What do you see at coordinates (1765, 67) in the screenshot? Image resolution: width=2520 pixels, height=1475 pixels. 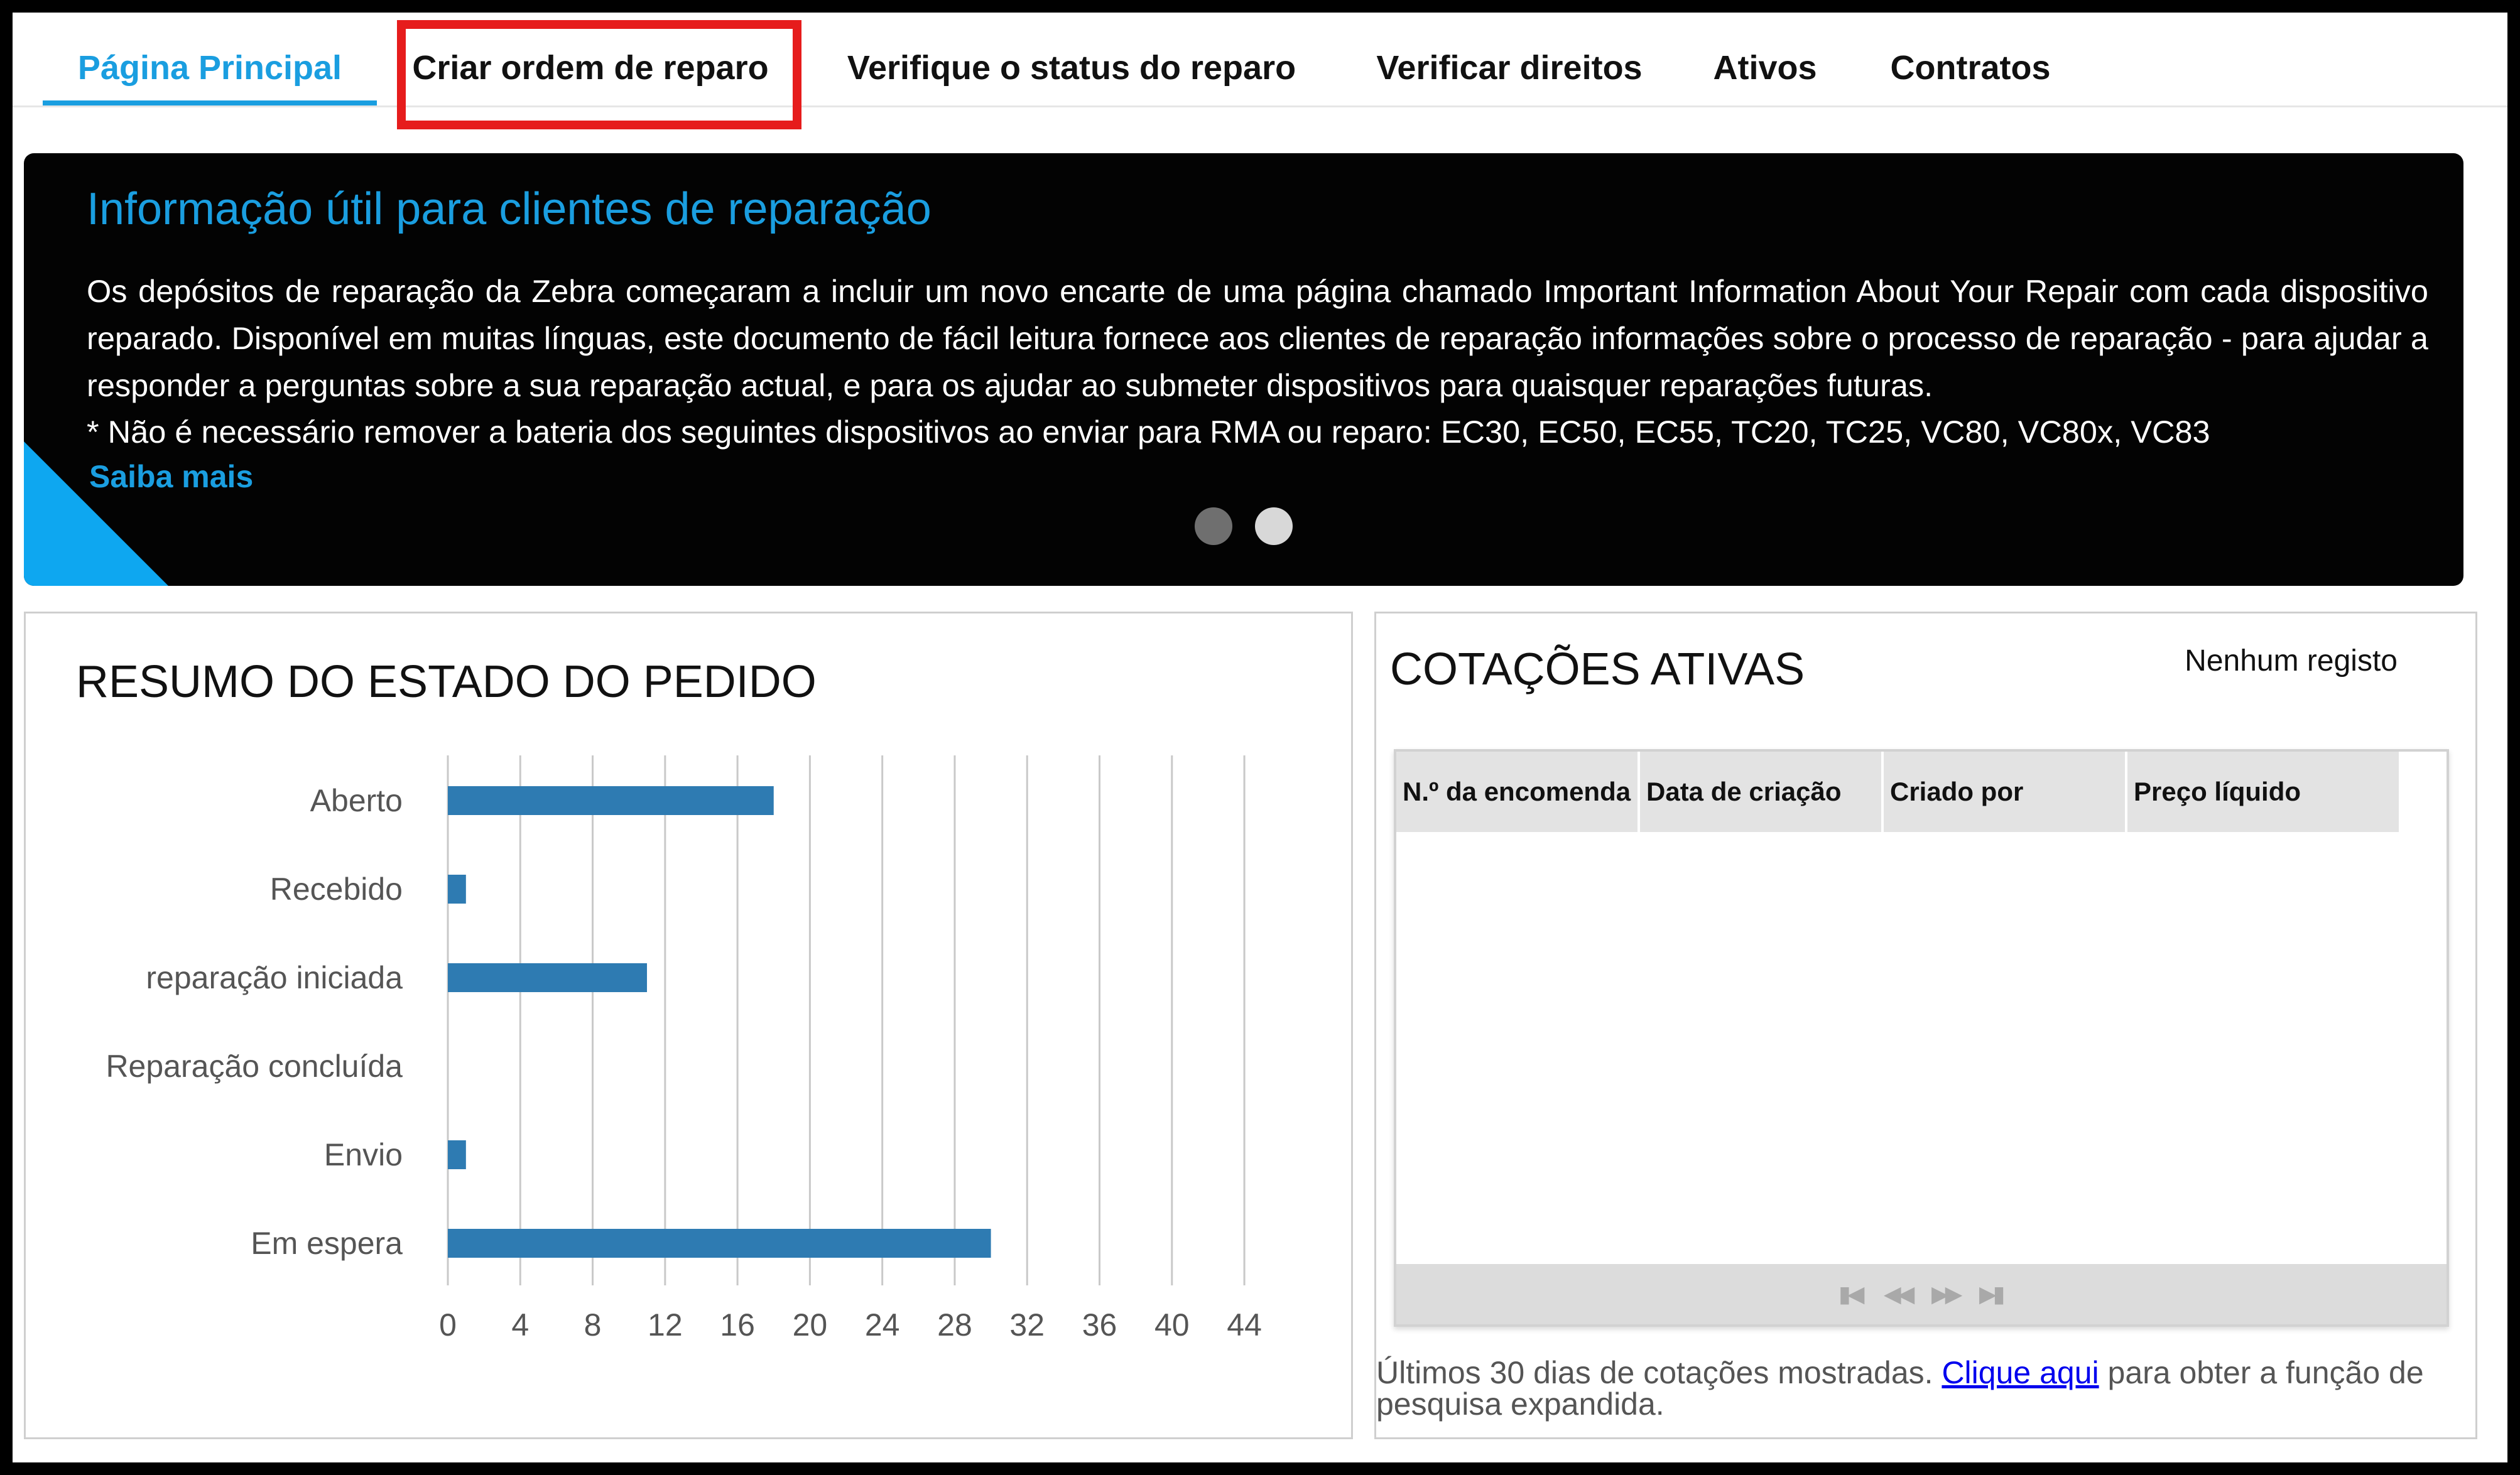 I see `tab-ativos: Ativos` at bounding box center [1765, 67].